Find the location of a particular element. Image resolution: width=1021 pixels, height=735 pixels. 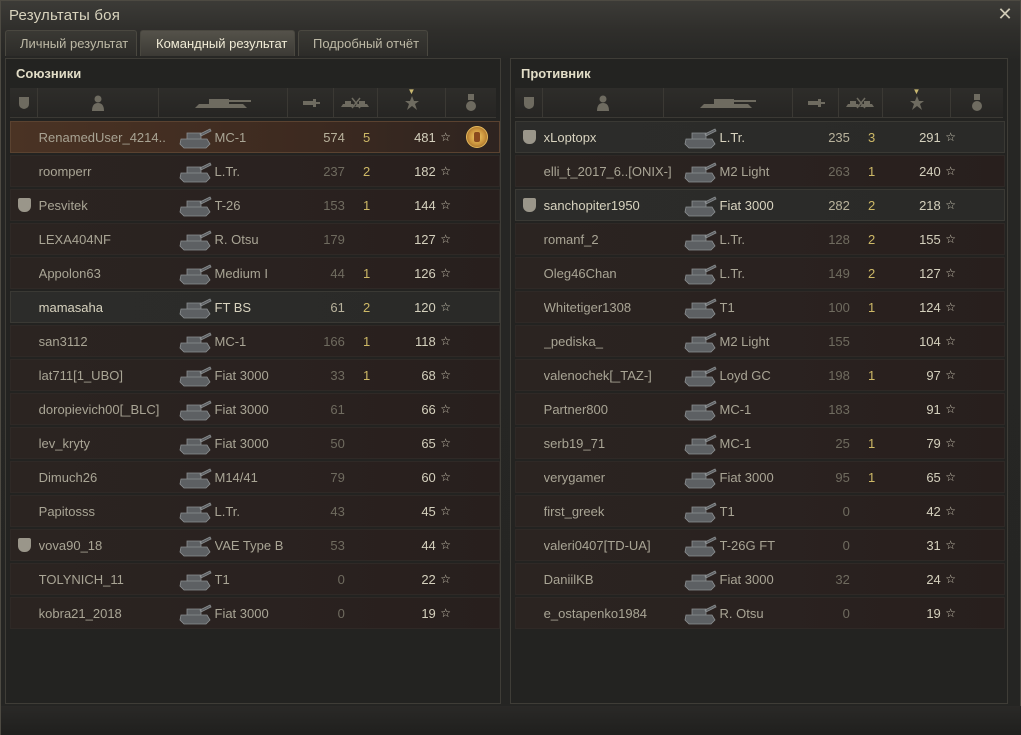

medal-icon is located at coordinates (477, 137).